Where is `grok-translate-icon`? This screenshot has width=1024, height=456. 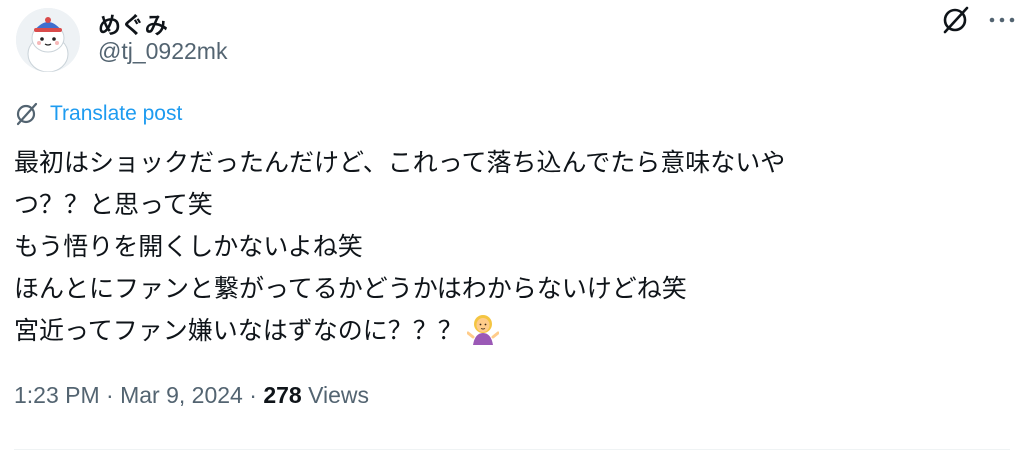 grok-translate-icon is located at coordinates (27, 114).